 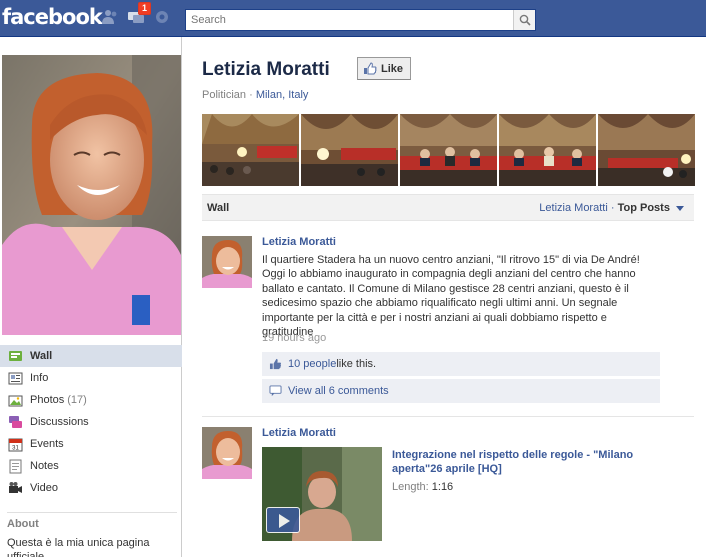 What do you see at coordinates (15, 448) in the screenshot?
I see `svg-text: 31` at bounding box center [15, 448].